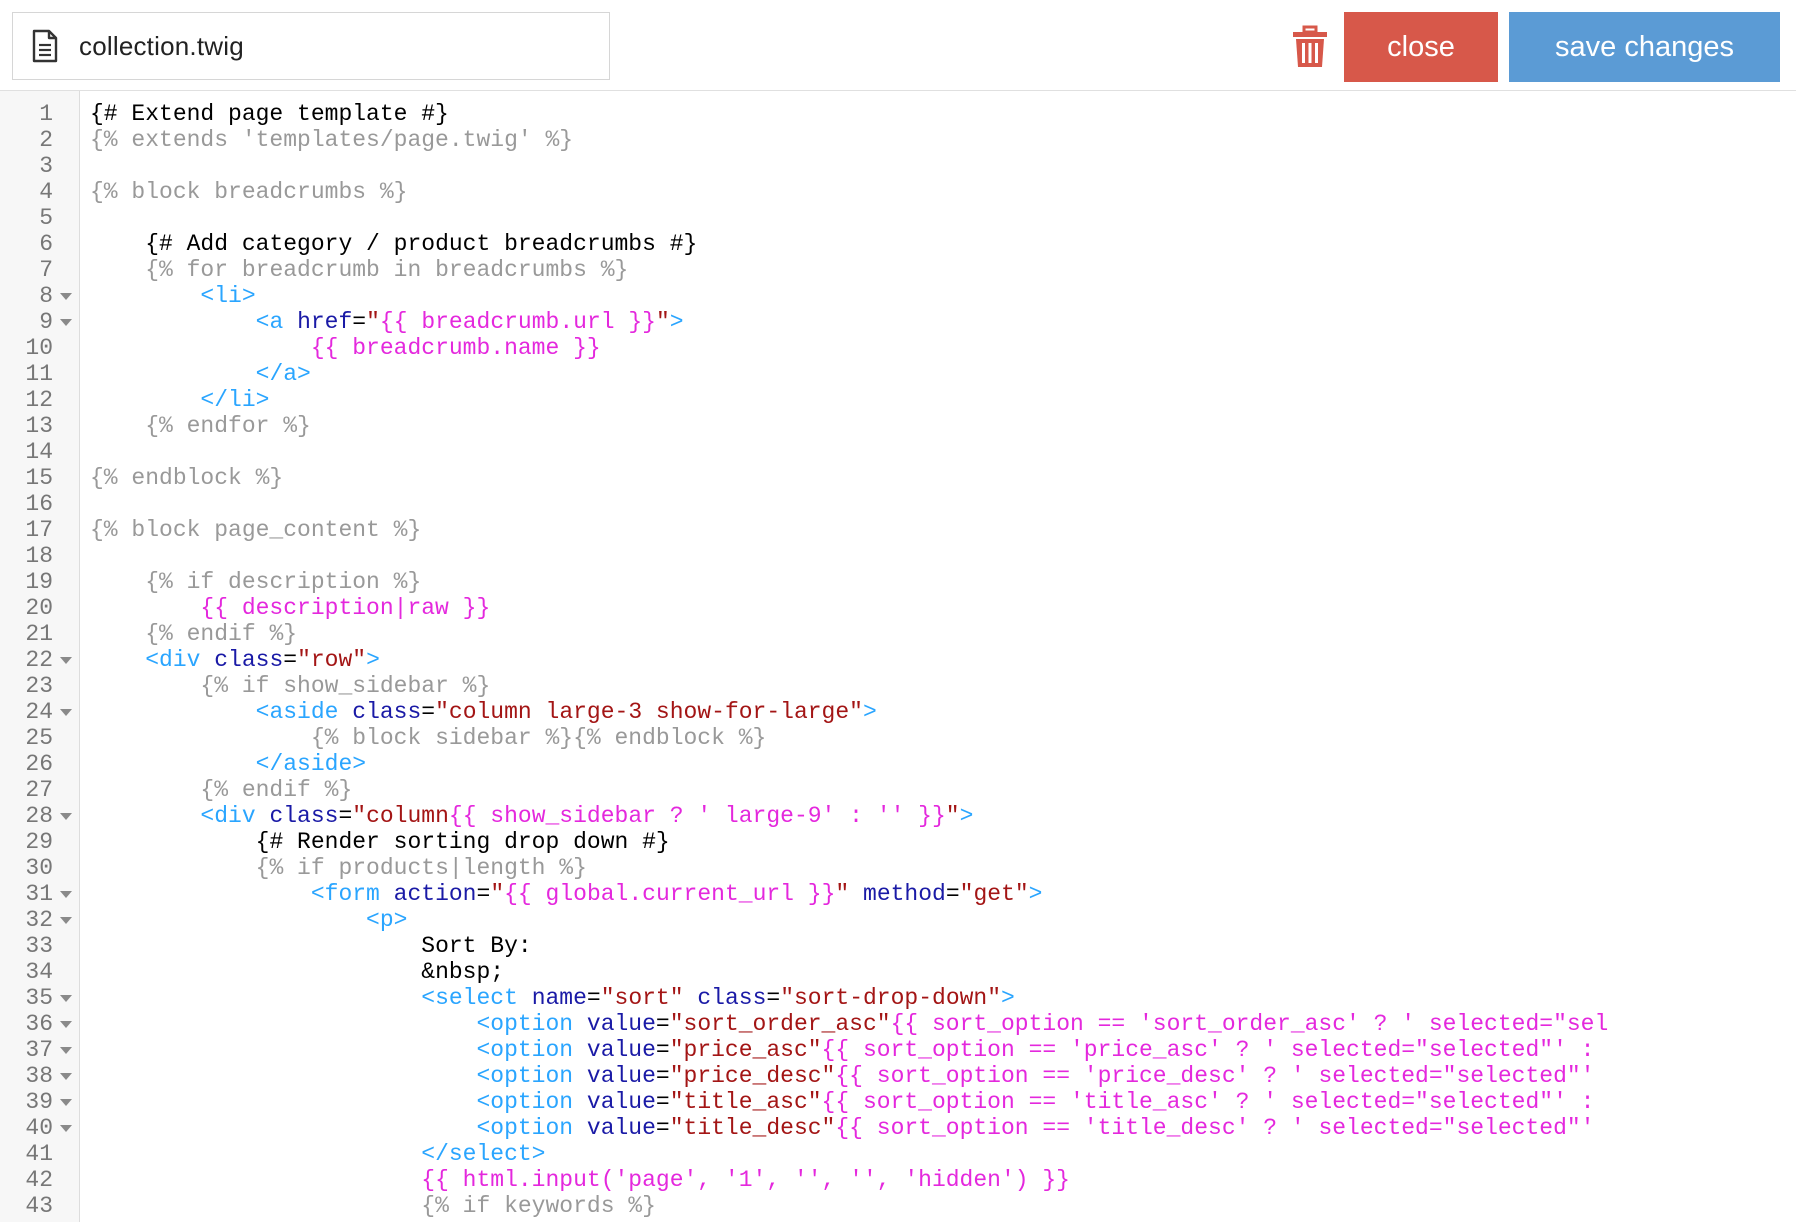 This screenshot has height=1222, width=1796. I want to click on line-number: 29, so click(39, 842).